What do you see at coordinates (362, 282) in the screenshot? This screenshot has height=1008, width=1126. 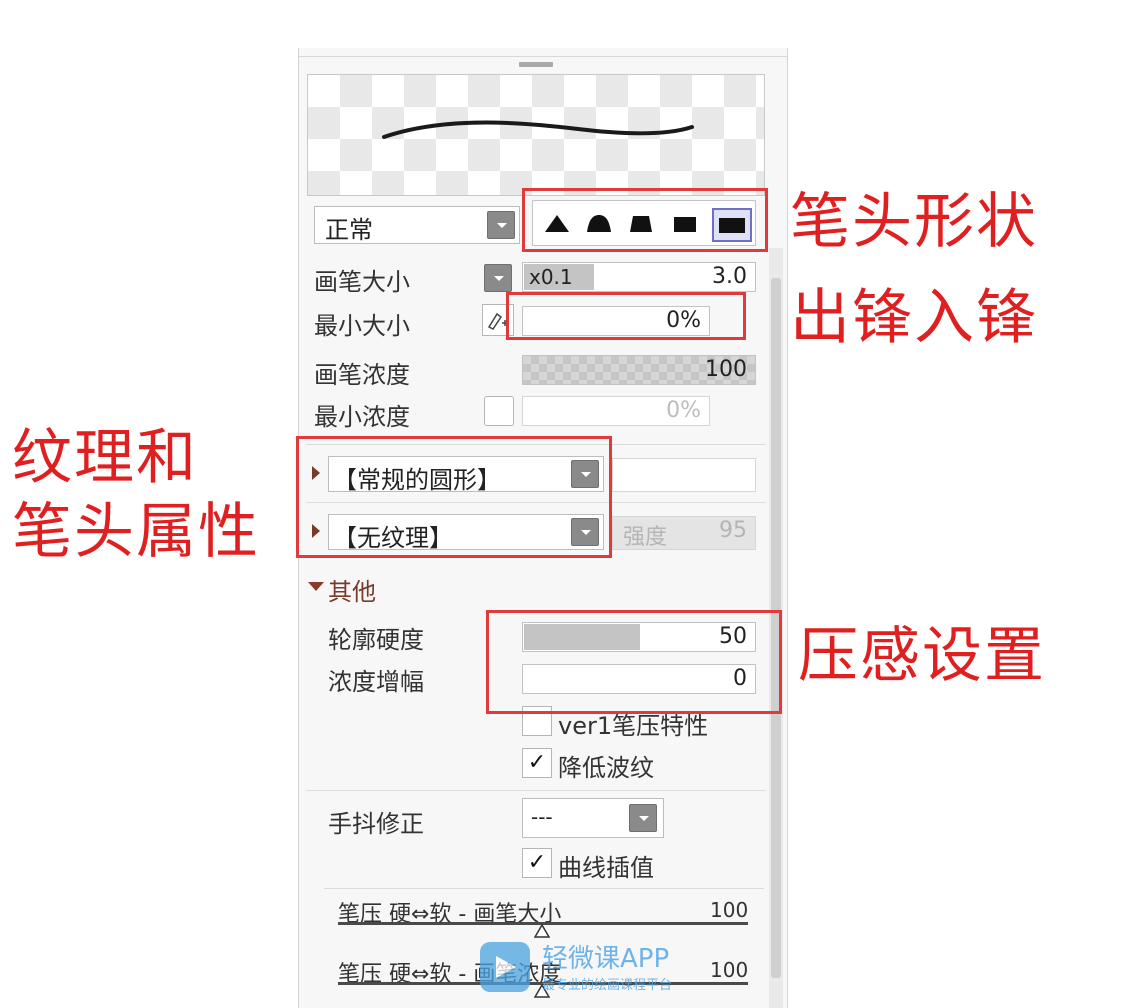 I see `brush-size-label: 画笔大小` at bounding box center [362, 282].